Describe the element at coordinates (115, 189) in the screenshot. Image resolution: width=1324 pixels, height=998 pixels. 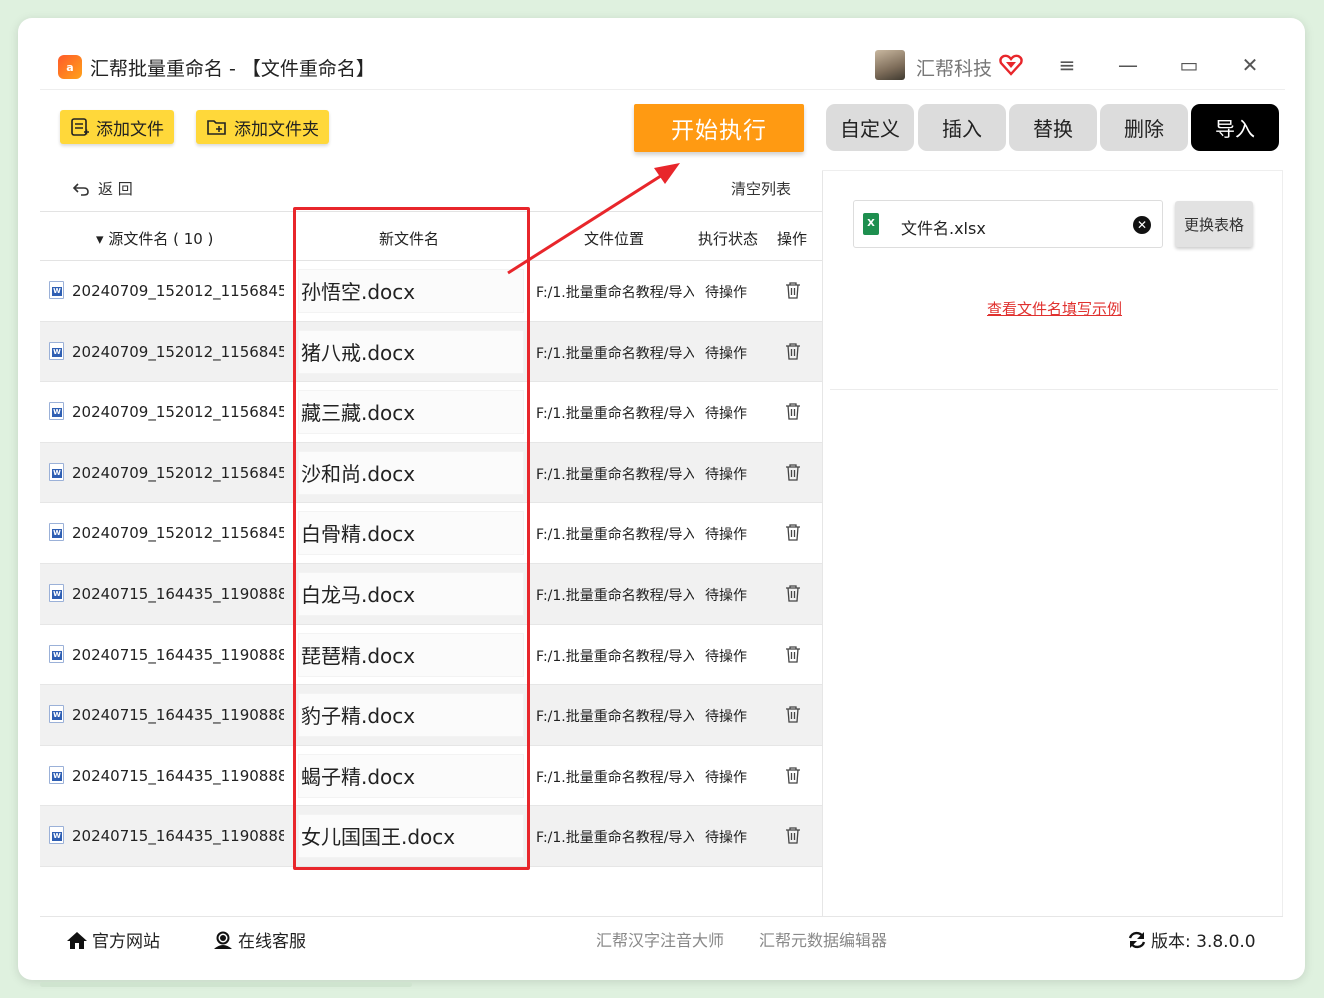
I see `back-label: 返 回` at that location.